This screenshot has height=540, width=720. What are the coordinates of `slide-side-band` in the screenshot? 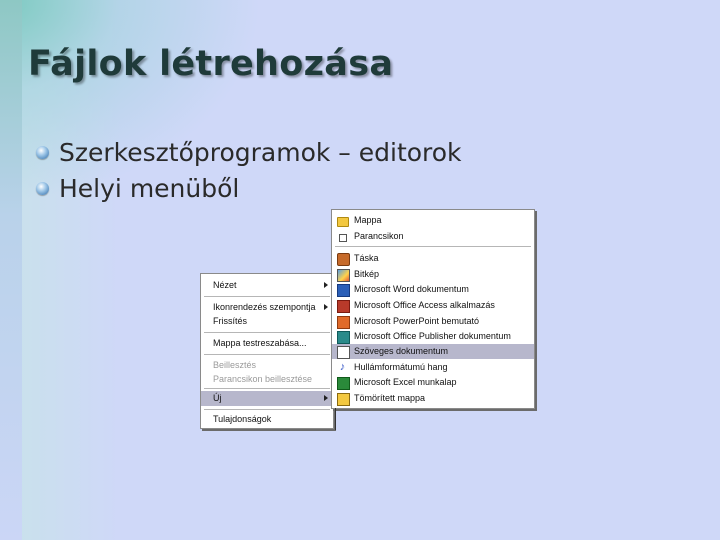 It's located at (11, 270).